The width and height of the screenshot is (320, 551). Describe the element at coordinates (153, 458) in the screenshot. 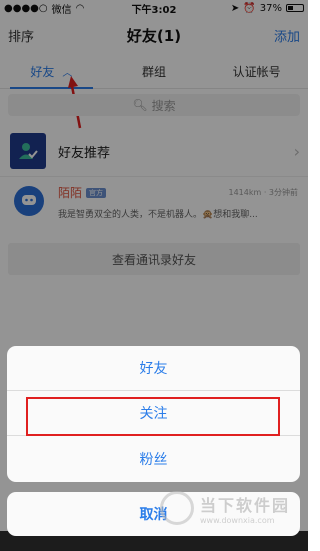

I see `sheet-item-fans: 粉丝` at that location.